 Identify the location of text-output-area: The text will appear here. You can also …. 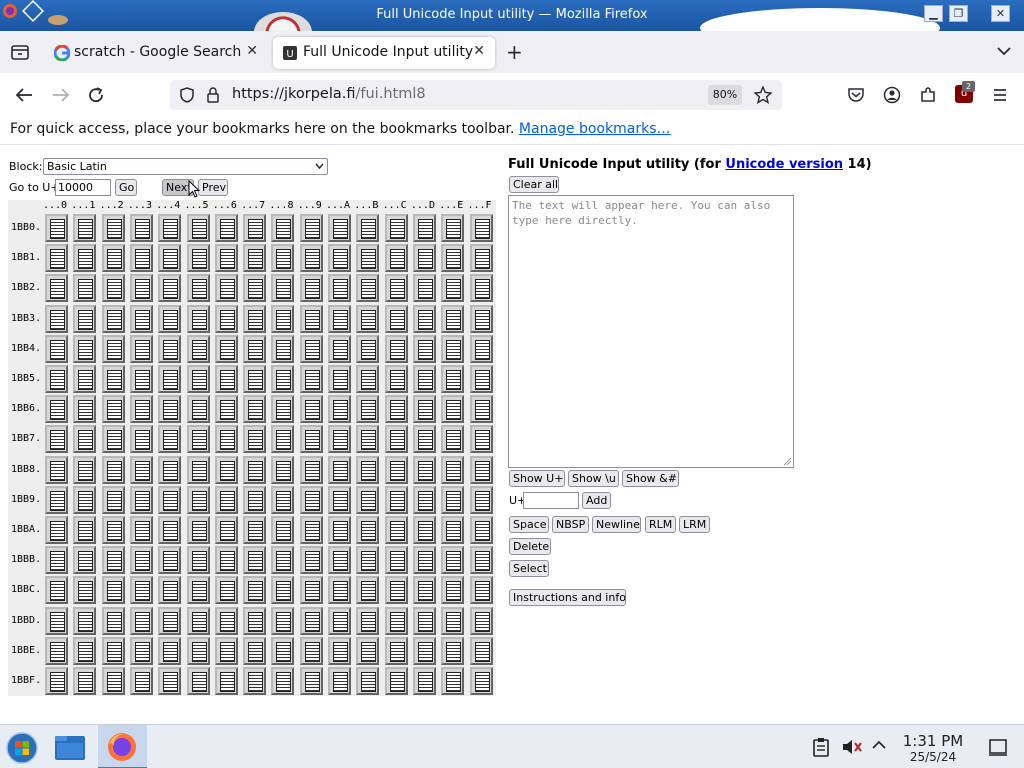
(651, 331).